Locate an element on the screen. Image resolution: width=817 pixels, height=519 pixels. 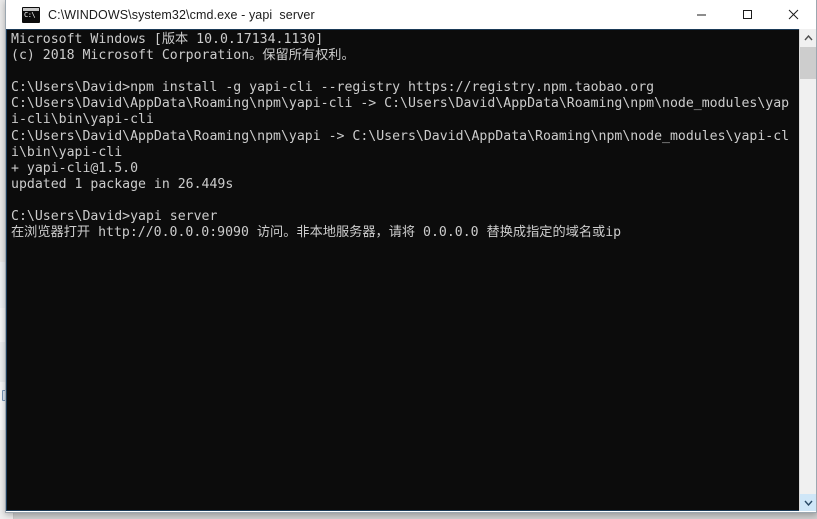
console-line: + yapi-cli@1.5.0 is located at coordinates (75, 168).